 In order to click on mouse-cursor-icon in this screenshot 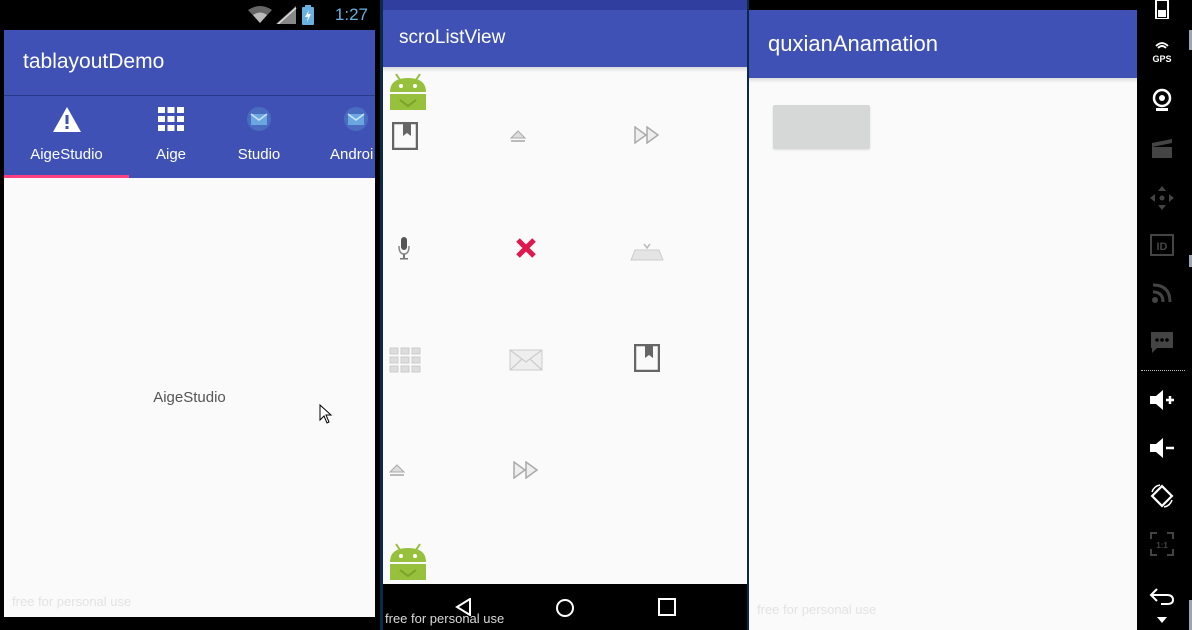, I will do `click(326, 414)`.